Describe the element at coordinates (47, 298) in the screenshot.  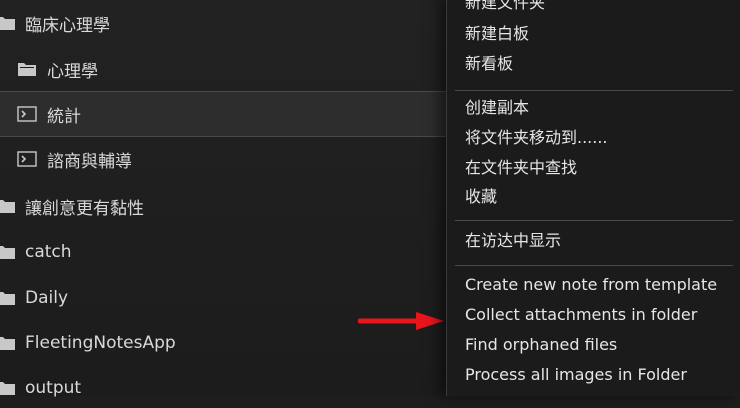
I see `tree-item-label: Daily` at that location.